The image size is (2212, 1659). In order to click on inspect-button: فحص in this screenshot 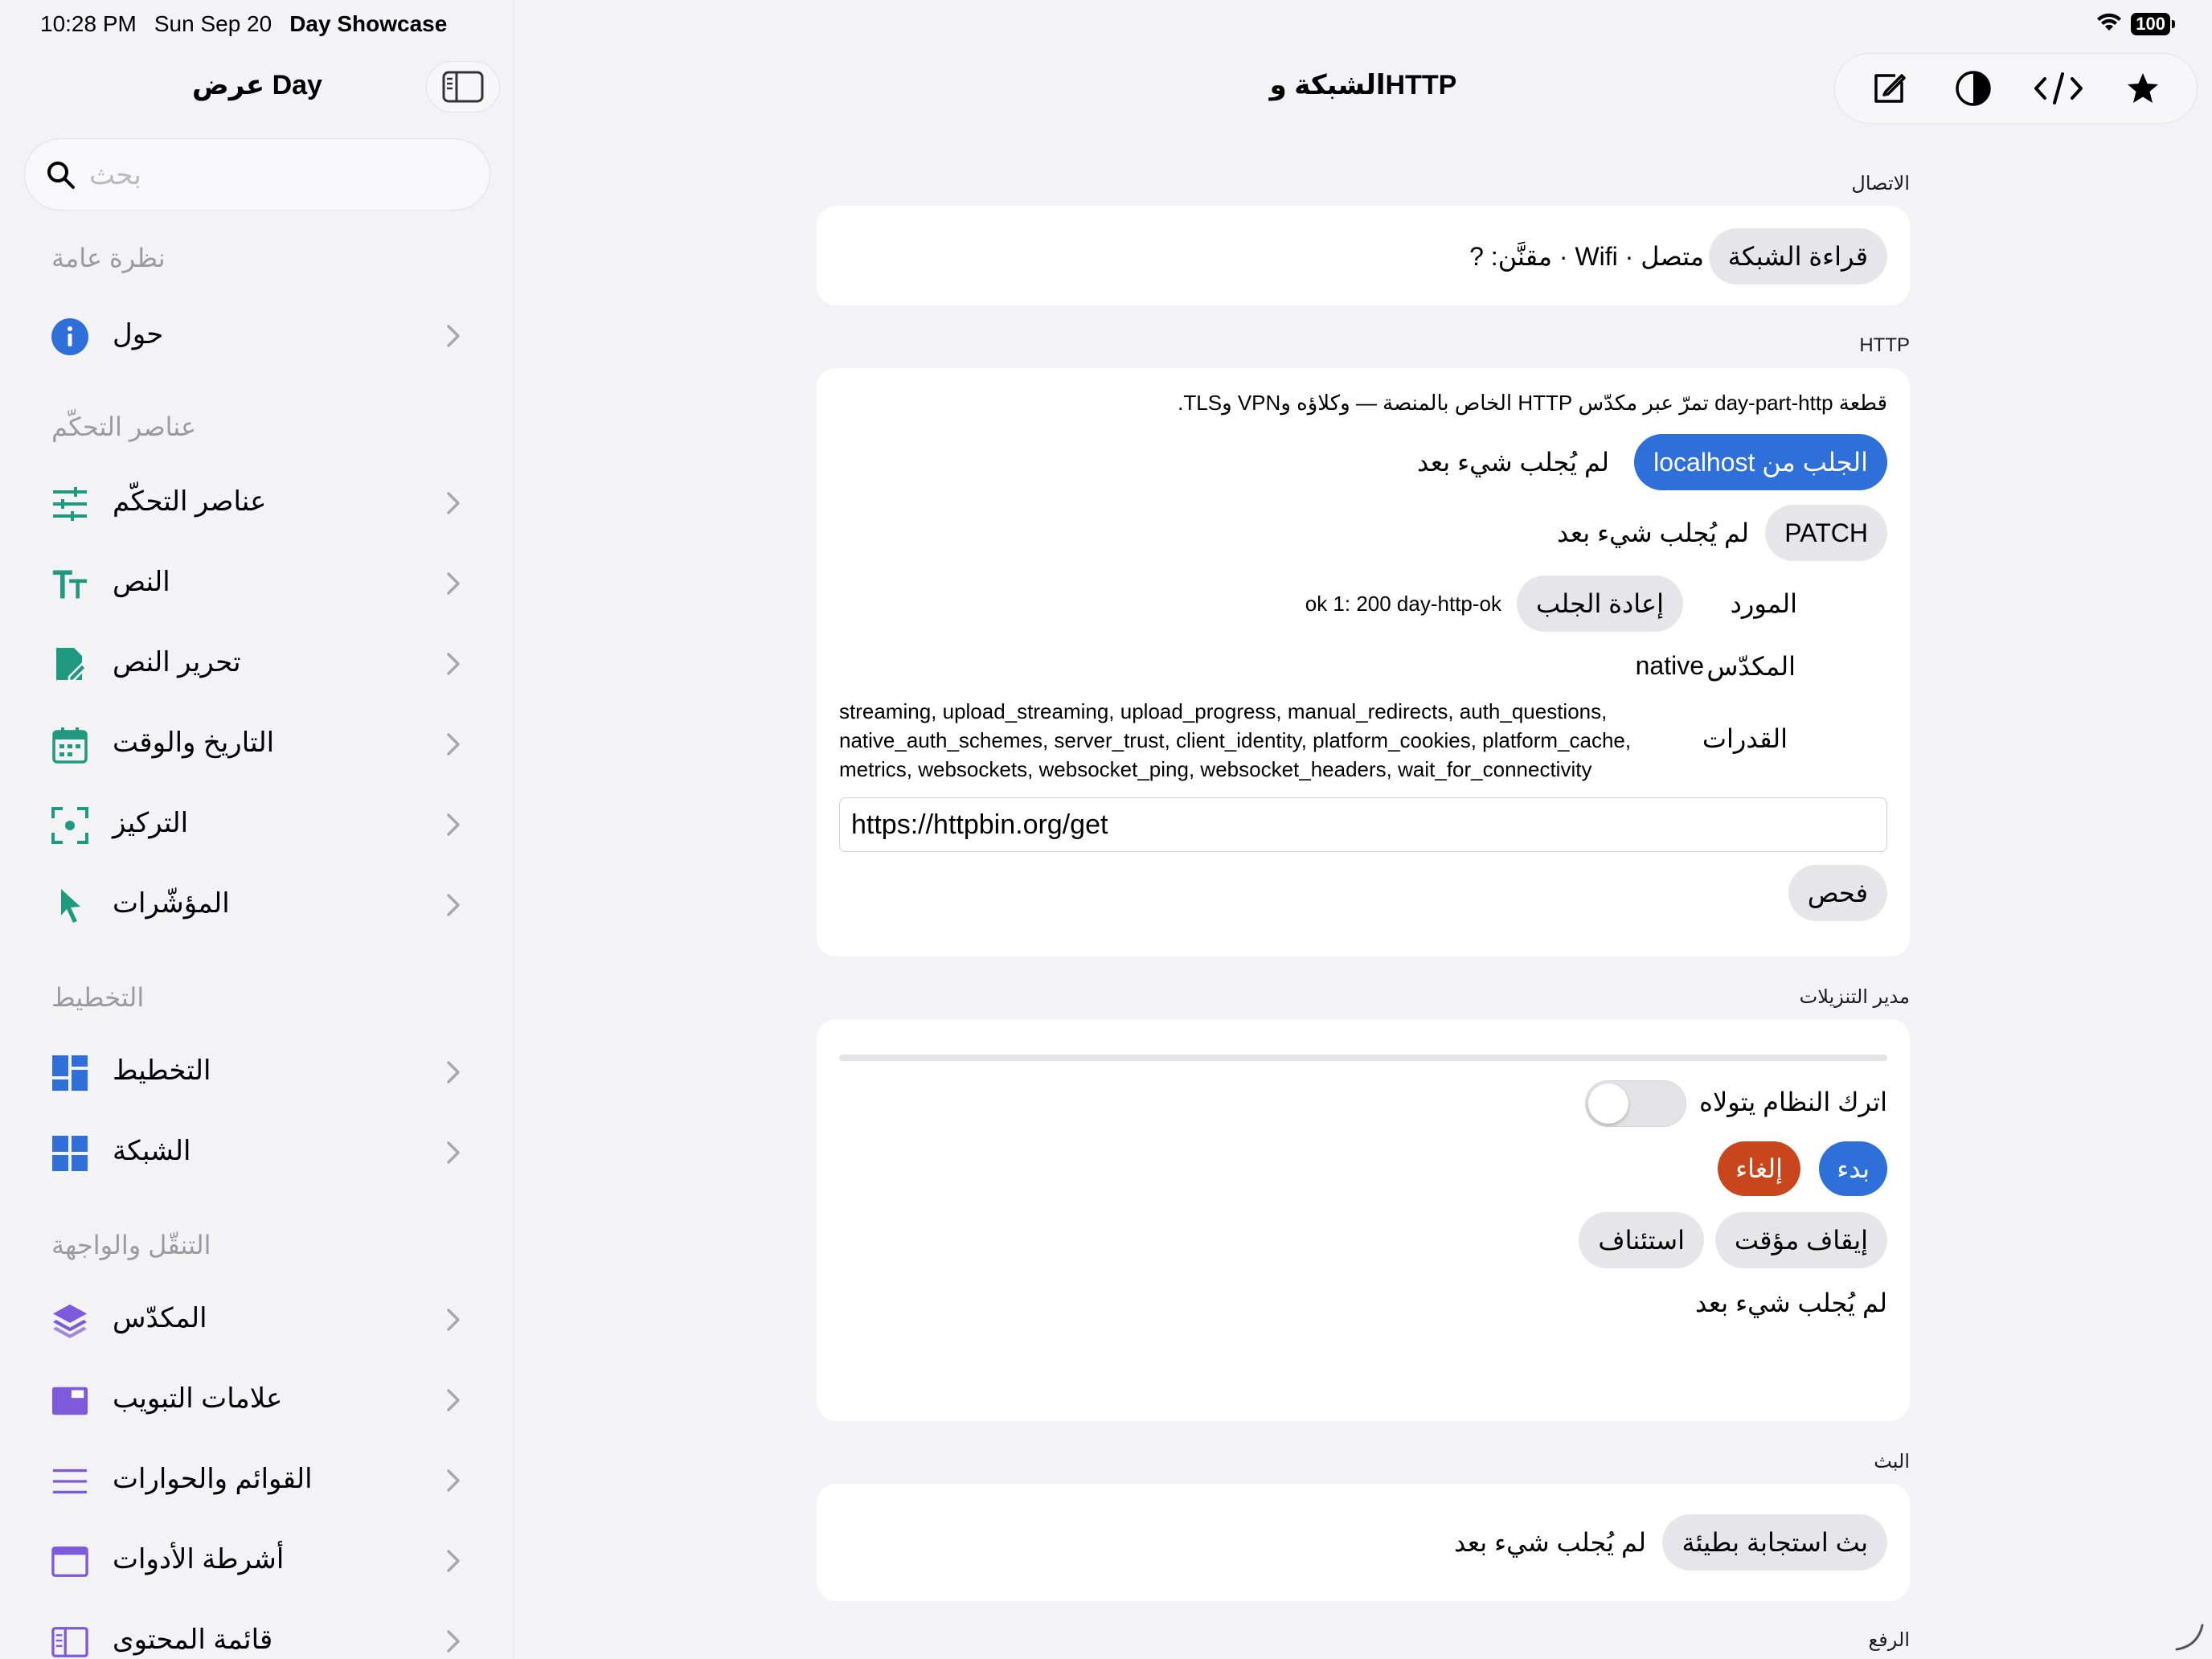, I will do `click(1837, 893)`.